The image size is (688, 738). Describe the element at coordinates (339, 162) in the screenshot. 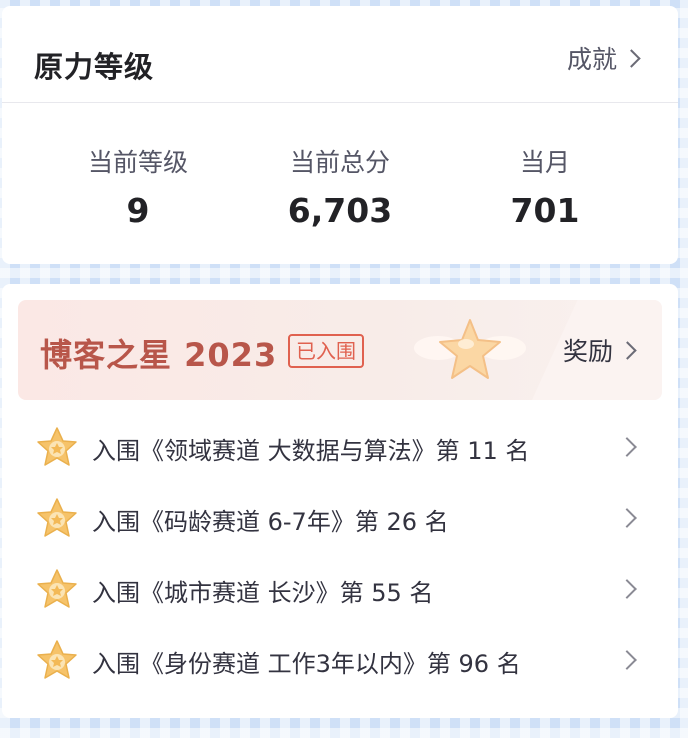

I see `stat-label: 当前总分` at that location.